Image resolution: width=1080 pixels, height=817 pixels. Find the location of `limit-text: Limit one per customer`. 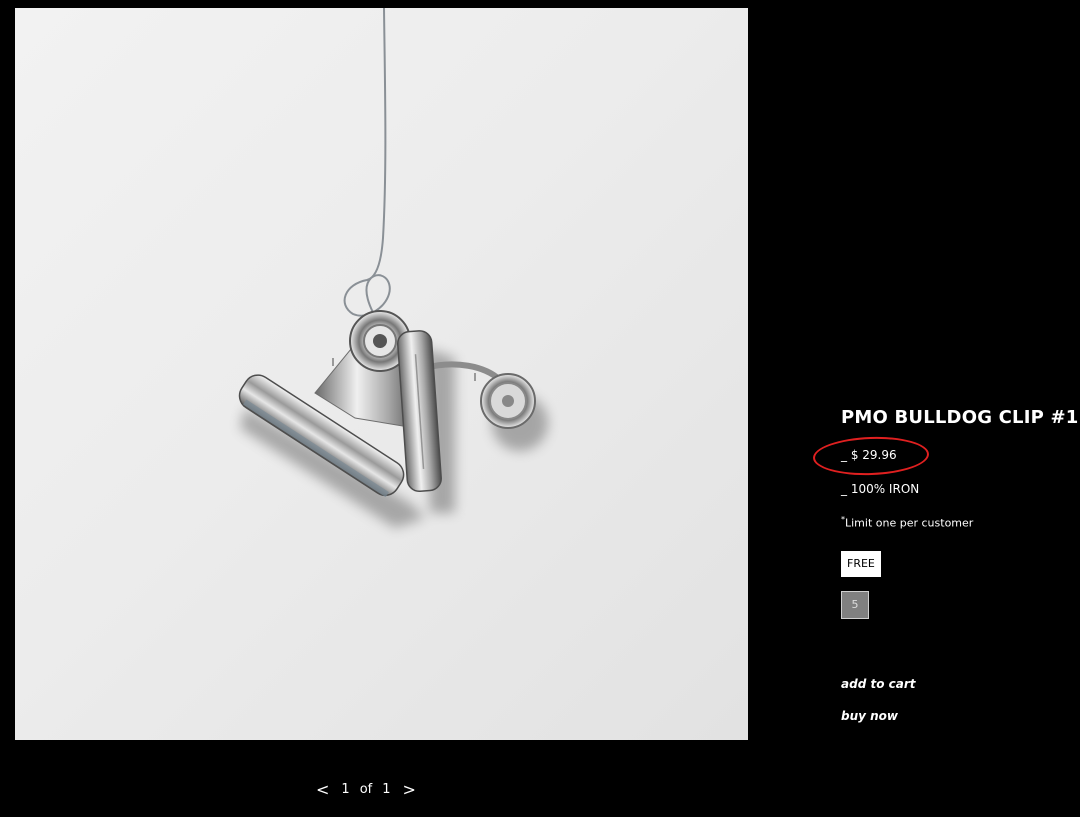

limit-text: Limit one per customer is located at coordinates (909, 523).